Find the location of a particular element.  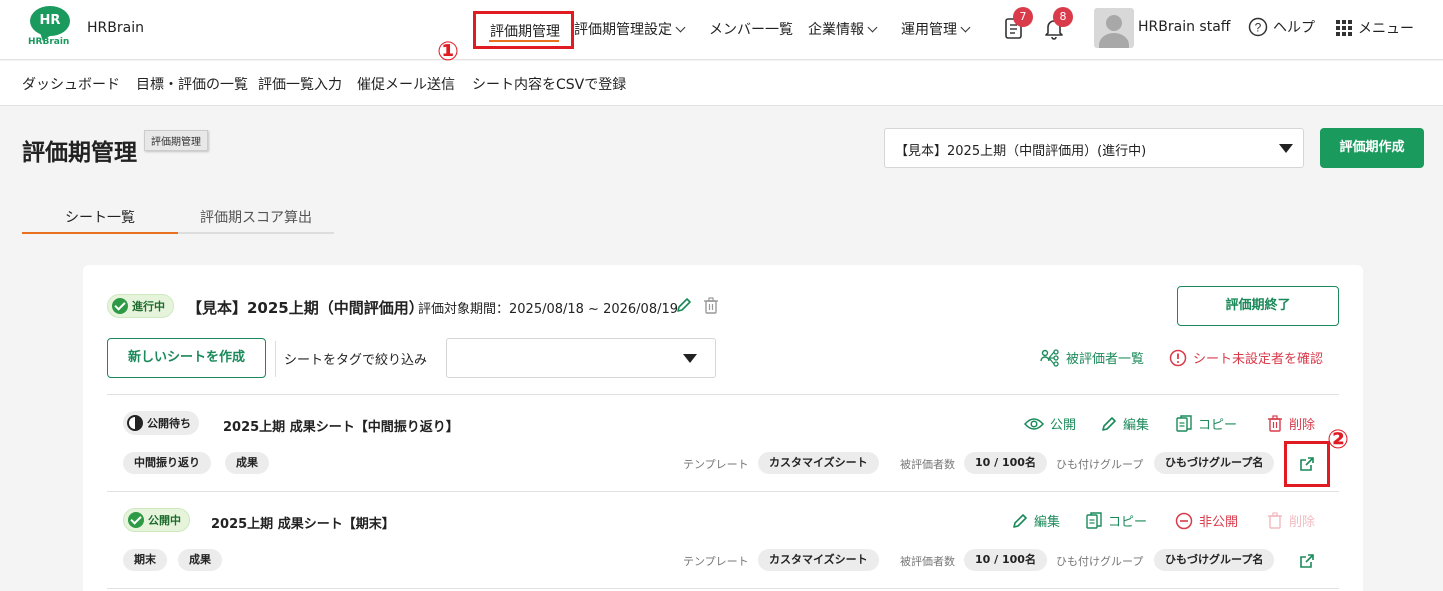

copy-icon is located at coordinates (1184, 423).